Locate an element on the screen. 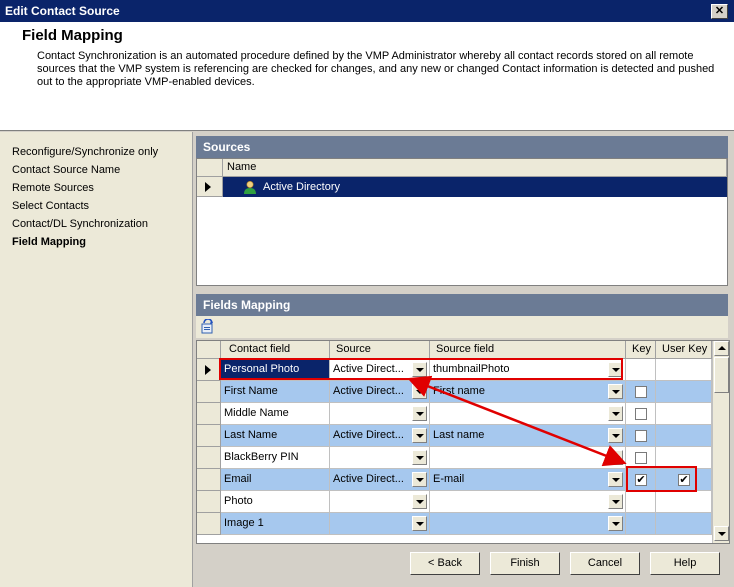 This screenshot has height=587, width=734. annotation-double-arrow is located at coordinates (517, 421).